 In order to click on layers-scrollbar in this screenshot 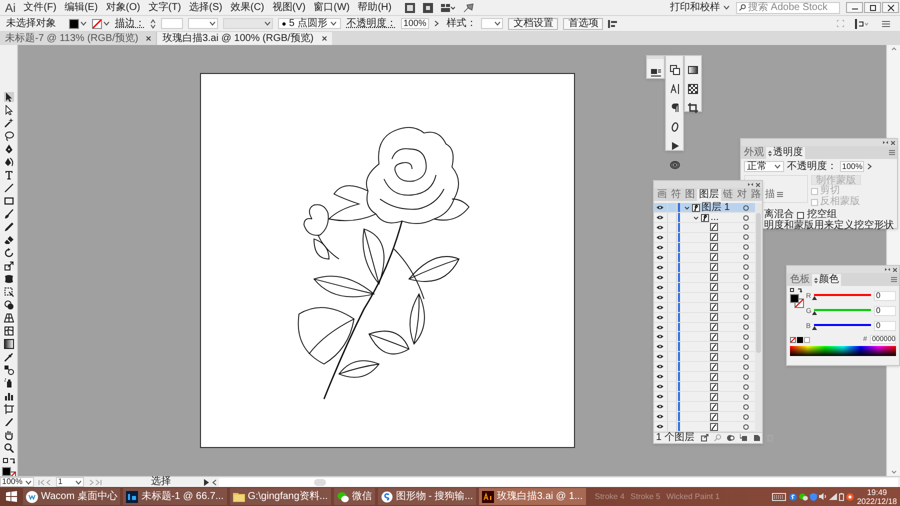, I will do `click(758, 317)`.